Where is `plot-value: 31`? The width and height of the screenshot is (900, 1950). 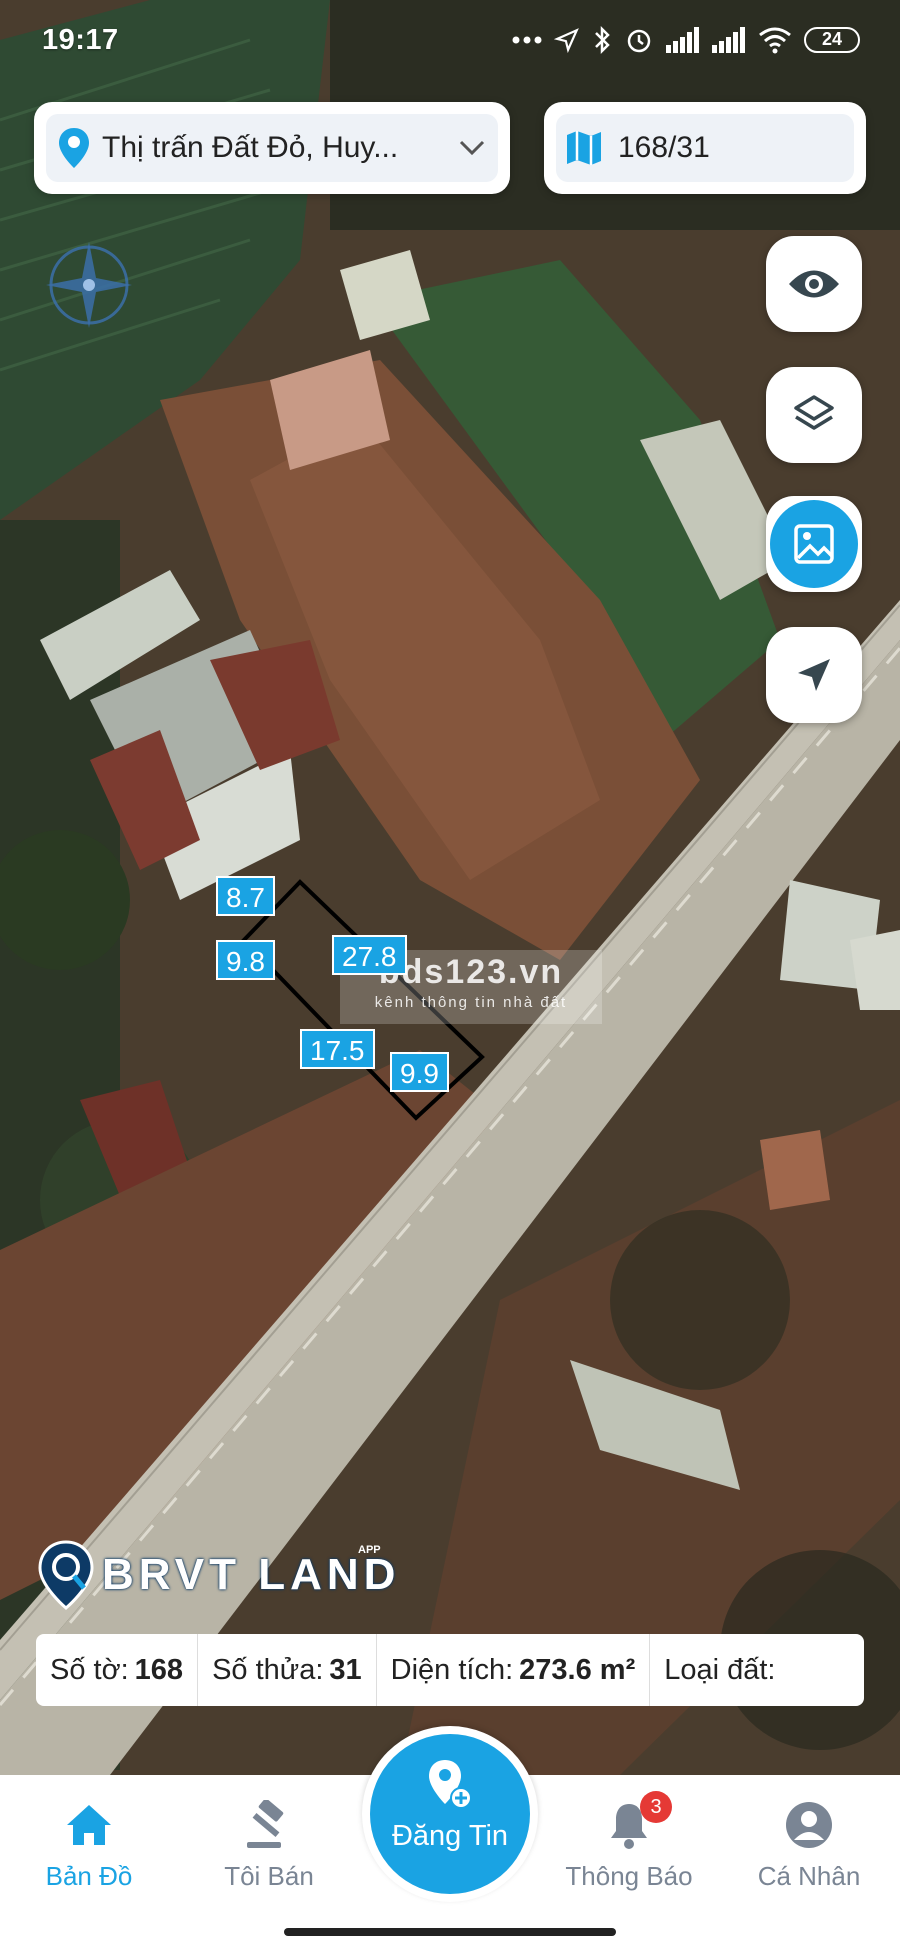
plot-value: 31 is located at coordinates (345, 1669).